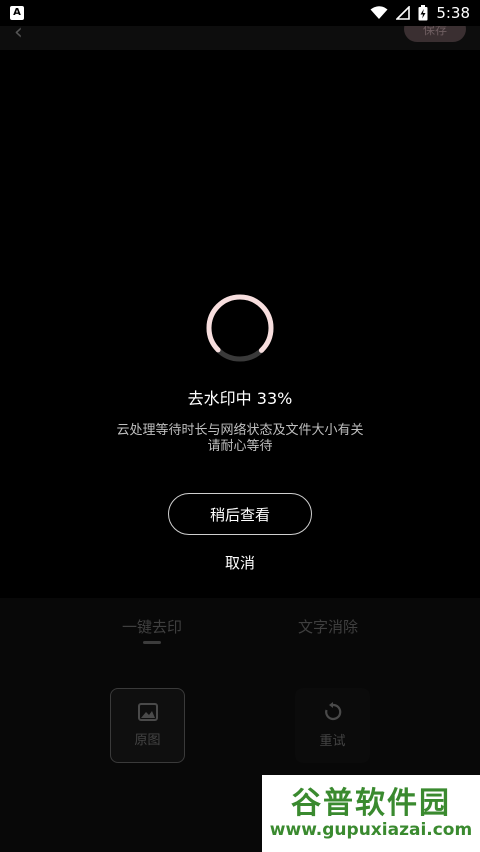 Image resolution: width=480 pixels, height=852 pixels. Describe the element at coordinates (152, 642) in the screenshot. I see `active-tab-indicator` at that location.